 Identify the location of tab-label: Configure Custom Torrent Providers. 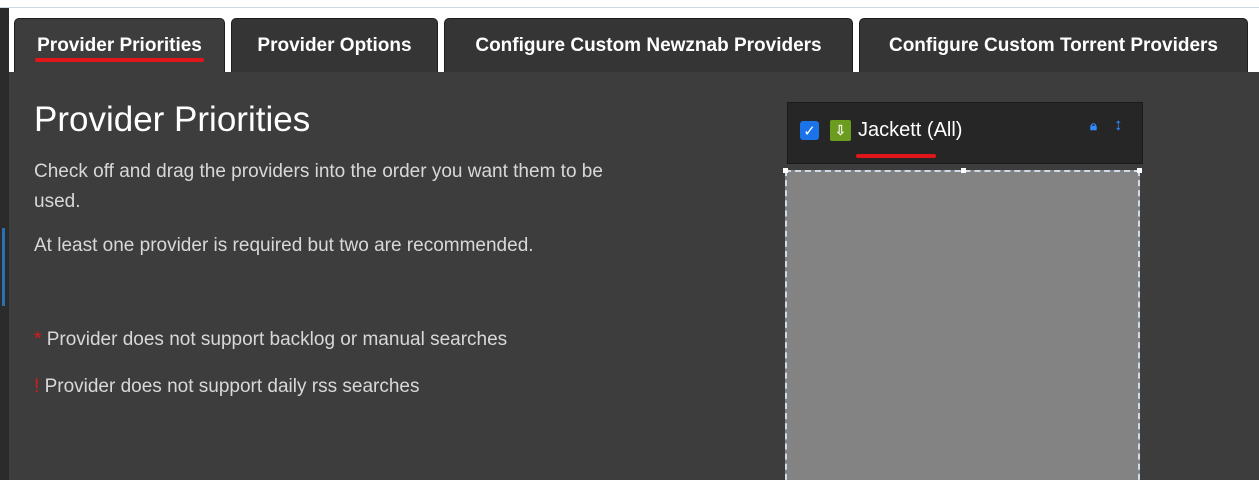
(1053, 45).